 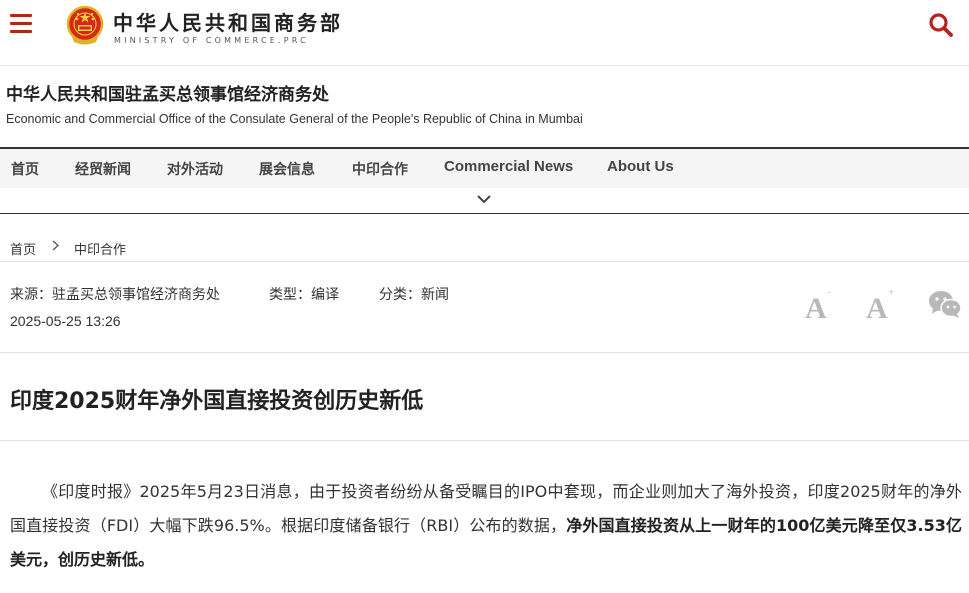 What do you see at coordinates (65, 321) in the screenshot?
I see `article-datetime: 2025-05-25 13:26` at bounding box center [65, 321].